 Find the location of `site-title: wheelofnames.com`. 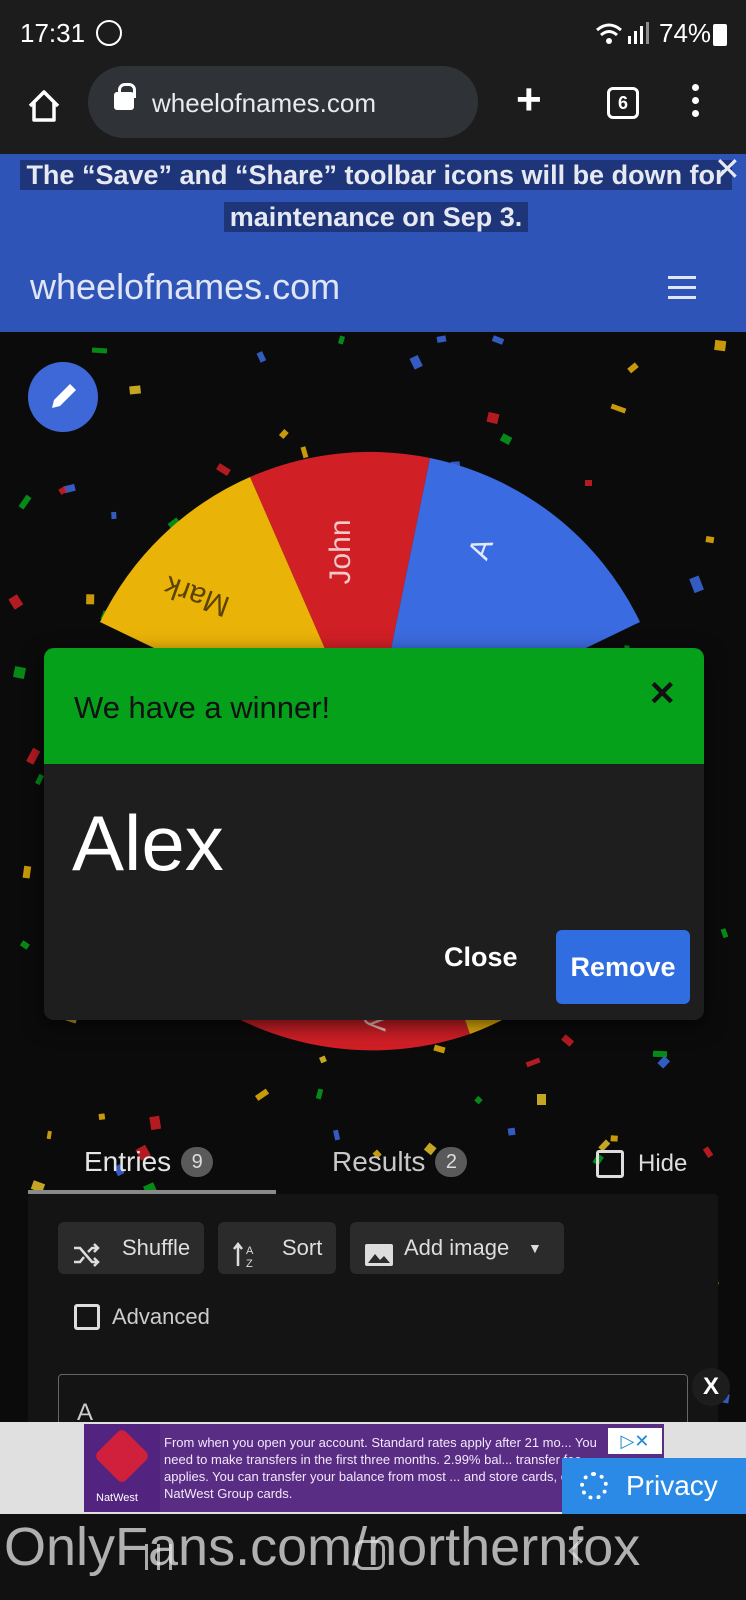

site-title: wheelofnames.com is located at coordinates (185, 287).